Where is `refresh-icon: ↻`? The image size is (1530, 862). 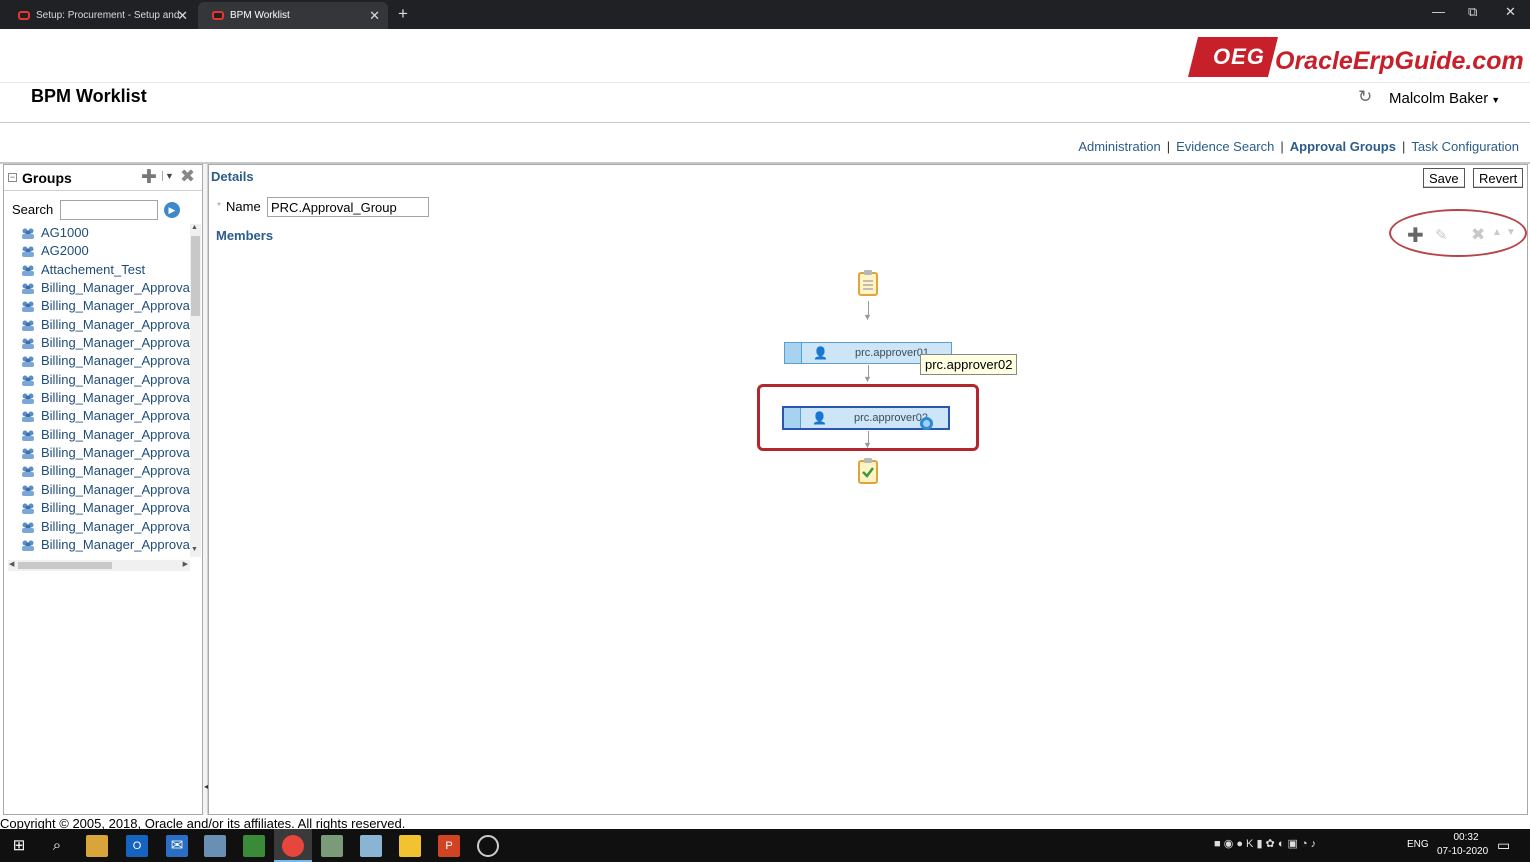 refresh-icon: ↻ is located at coordinates (1365, 97).